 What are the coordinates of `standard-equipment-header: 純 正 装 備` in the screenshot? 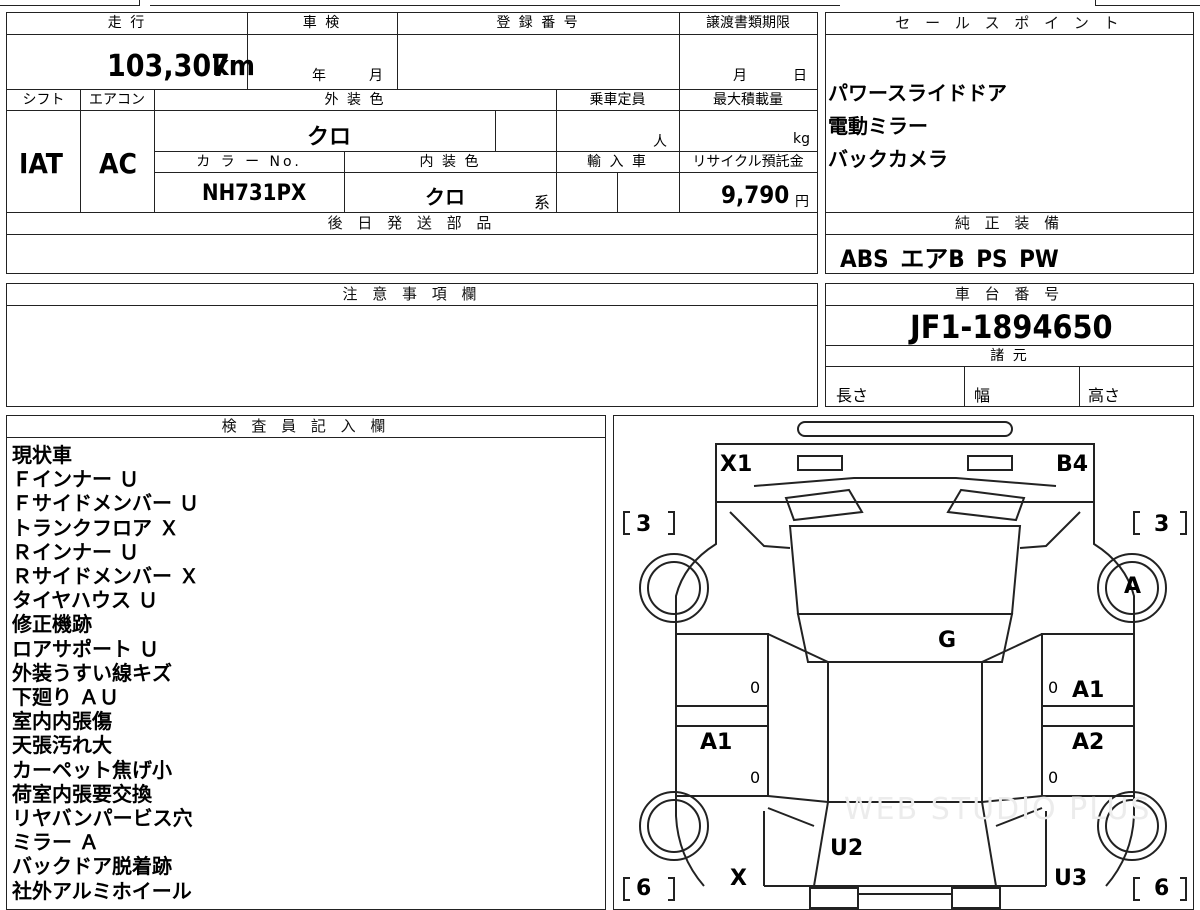 It's located at (1009, 224).